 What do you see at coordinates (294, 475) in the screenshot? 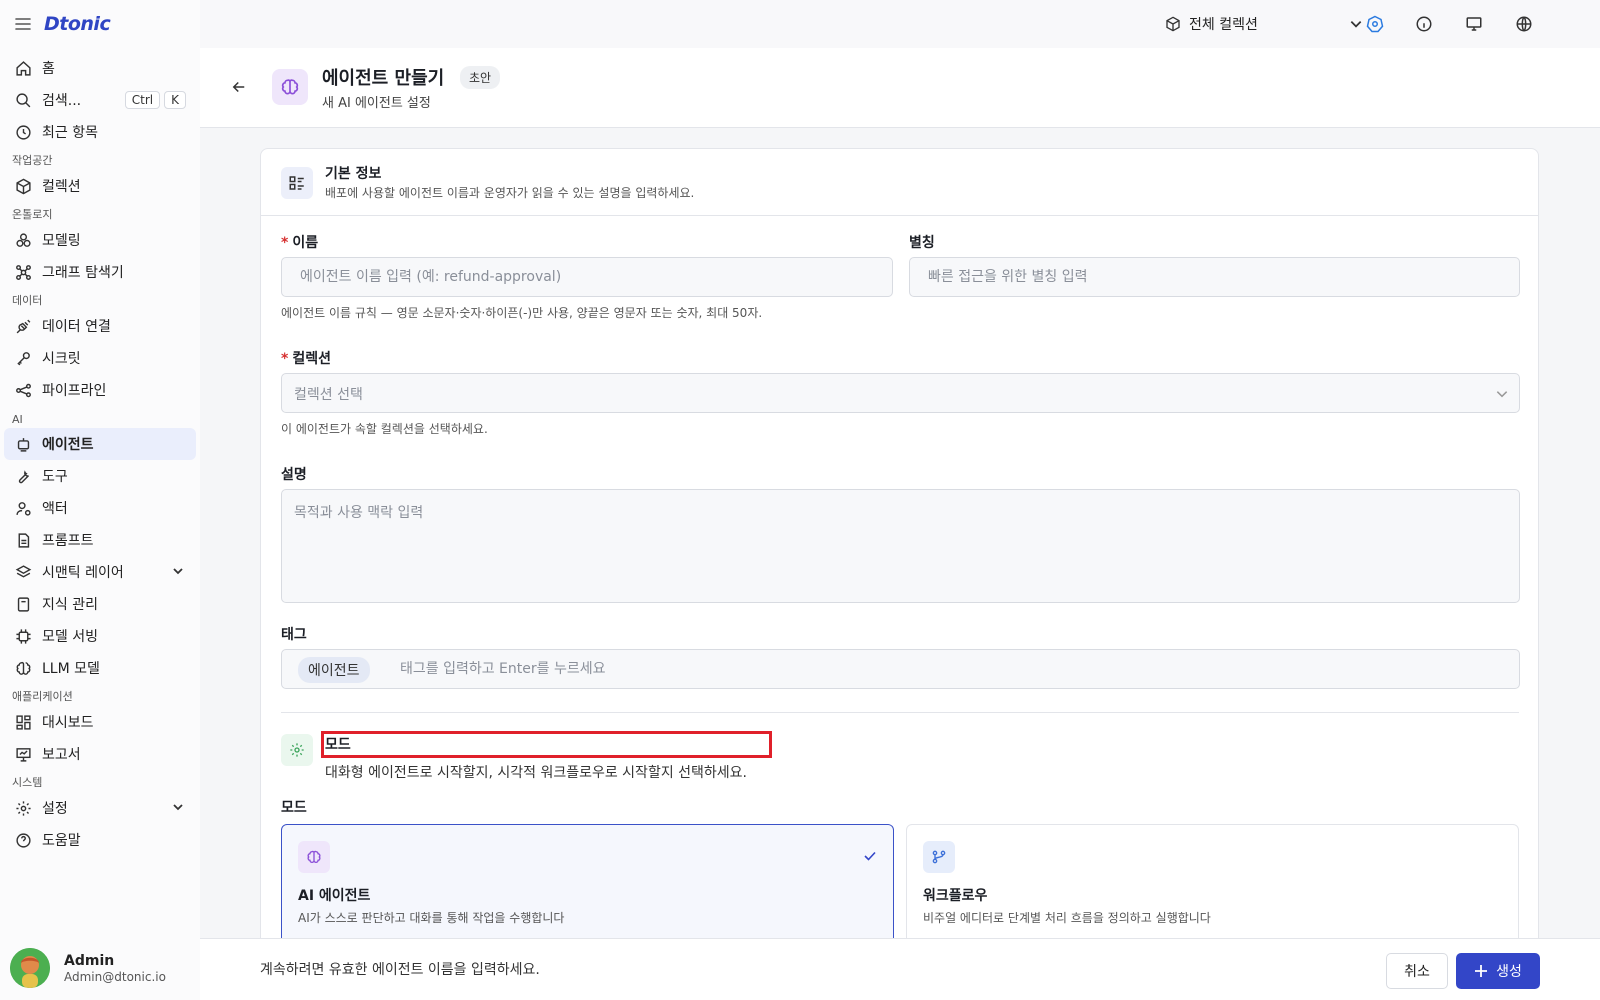
I see `description-label: 설명` at bounding box center [294, 475].